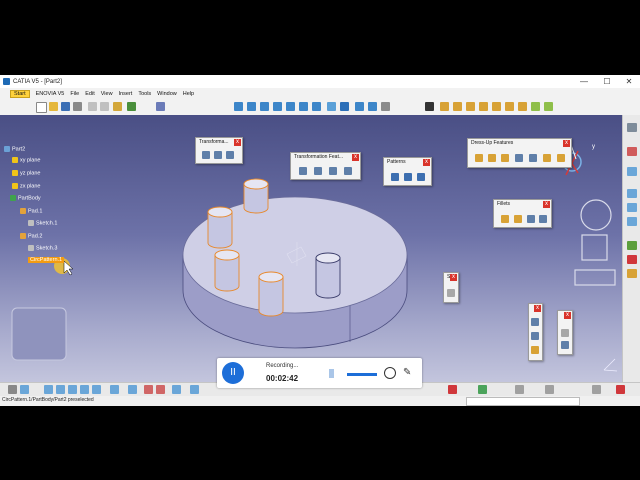 The height and width of the screenshot is (480, 640). What do you see at coordinates (251, 106) in the screenshot?
I see `fit-all-icon` at bounding box center [251, 106].